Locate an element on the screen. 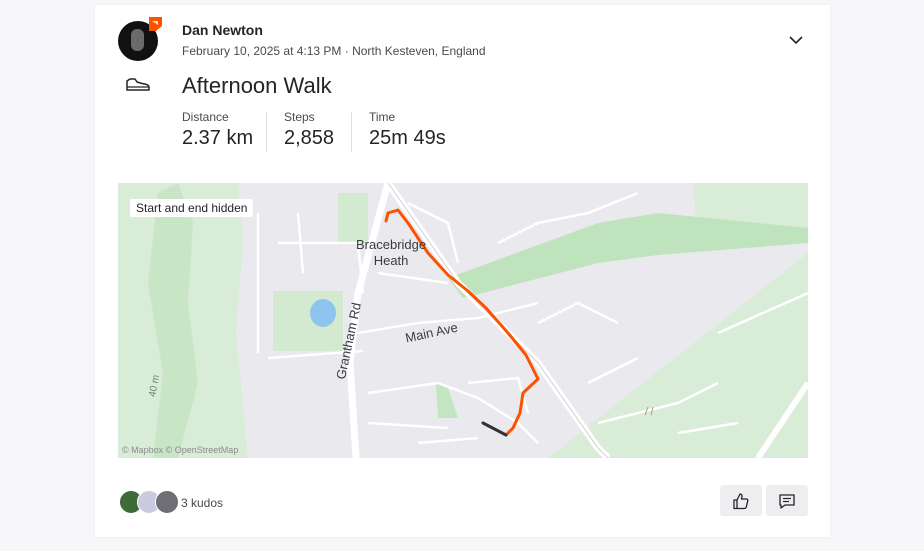 The width and height of the screenshot is (924, 551). stat-time: Time 25m 49s is located at coordinates (407, 130).